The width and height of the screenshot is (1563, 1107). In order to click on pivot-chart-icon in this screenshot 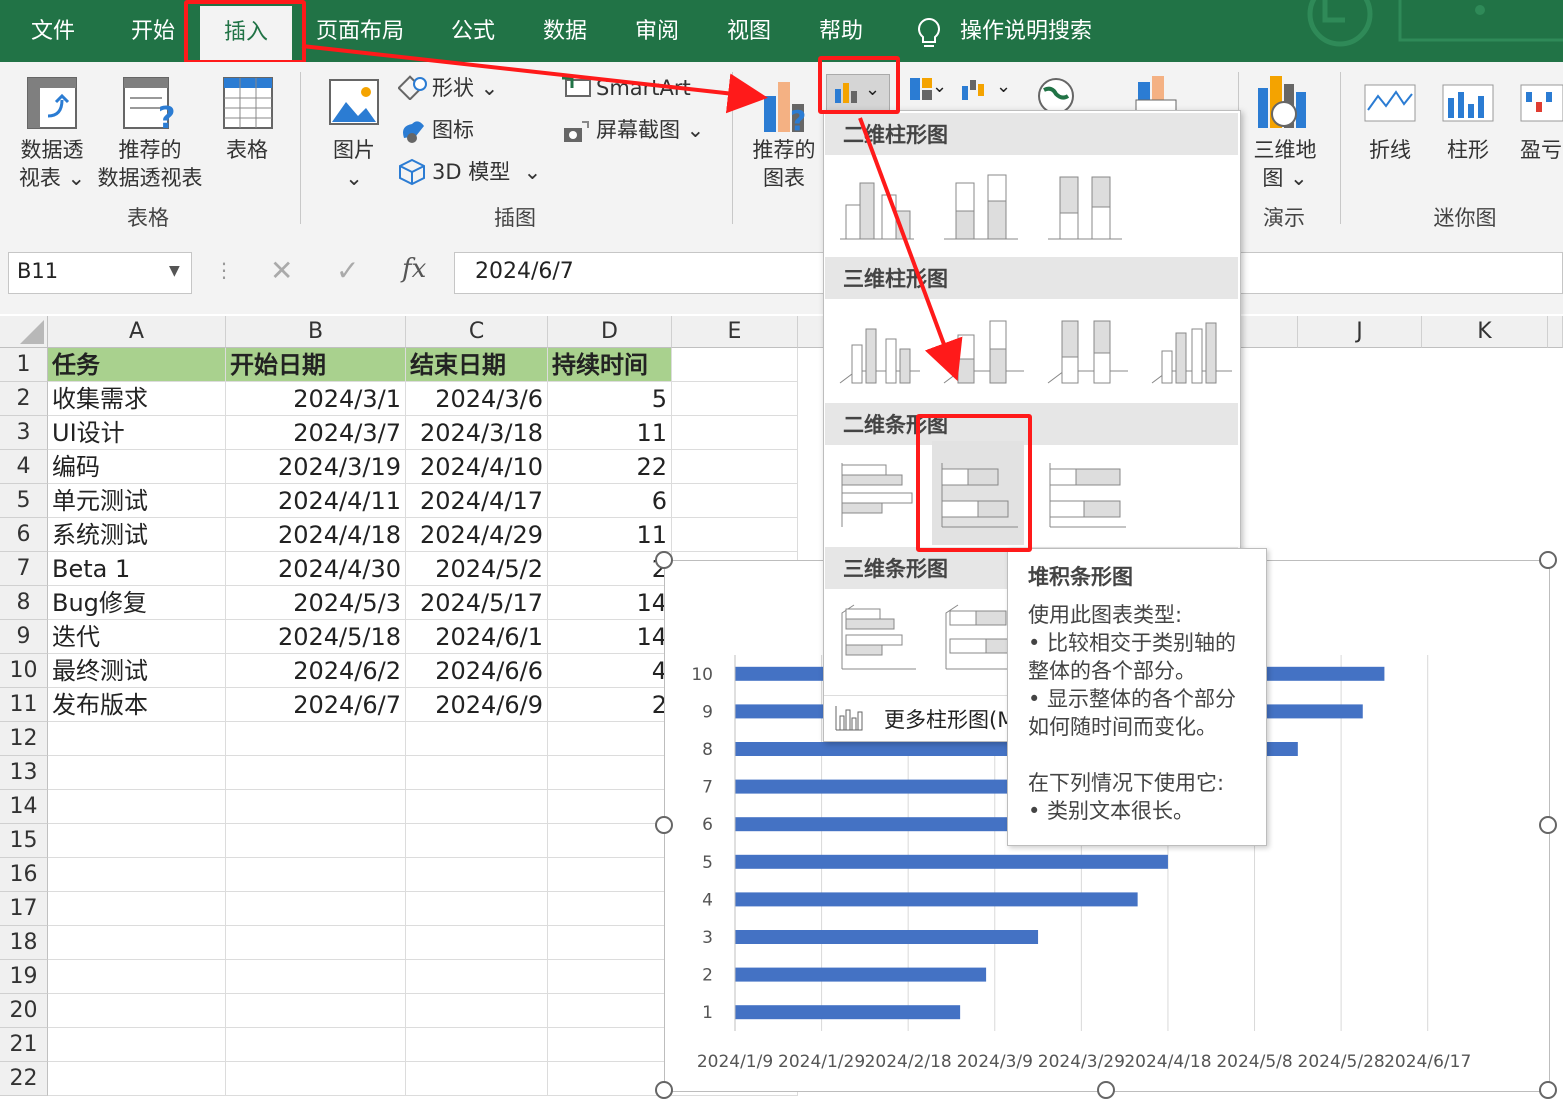, I will do `click(1155, 94)`.